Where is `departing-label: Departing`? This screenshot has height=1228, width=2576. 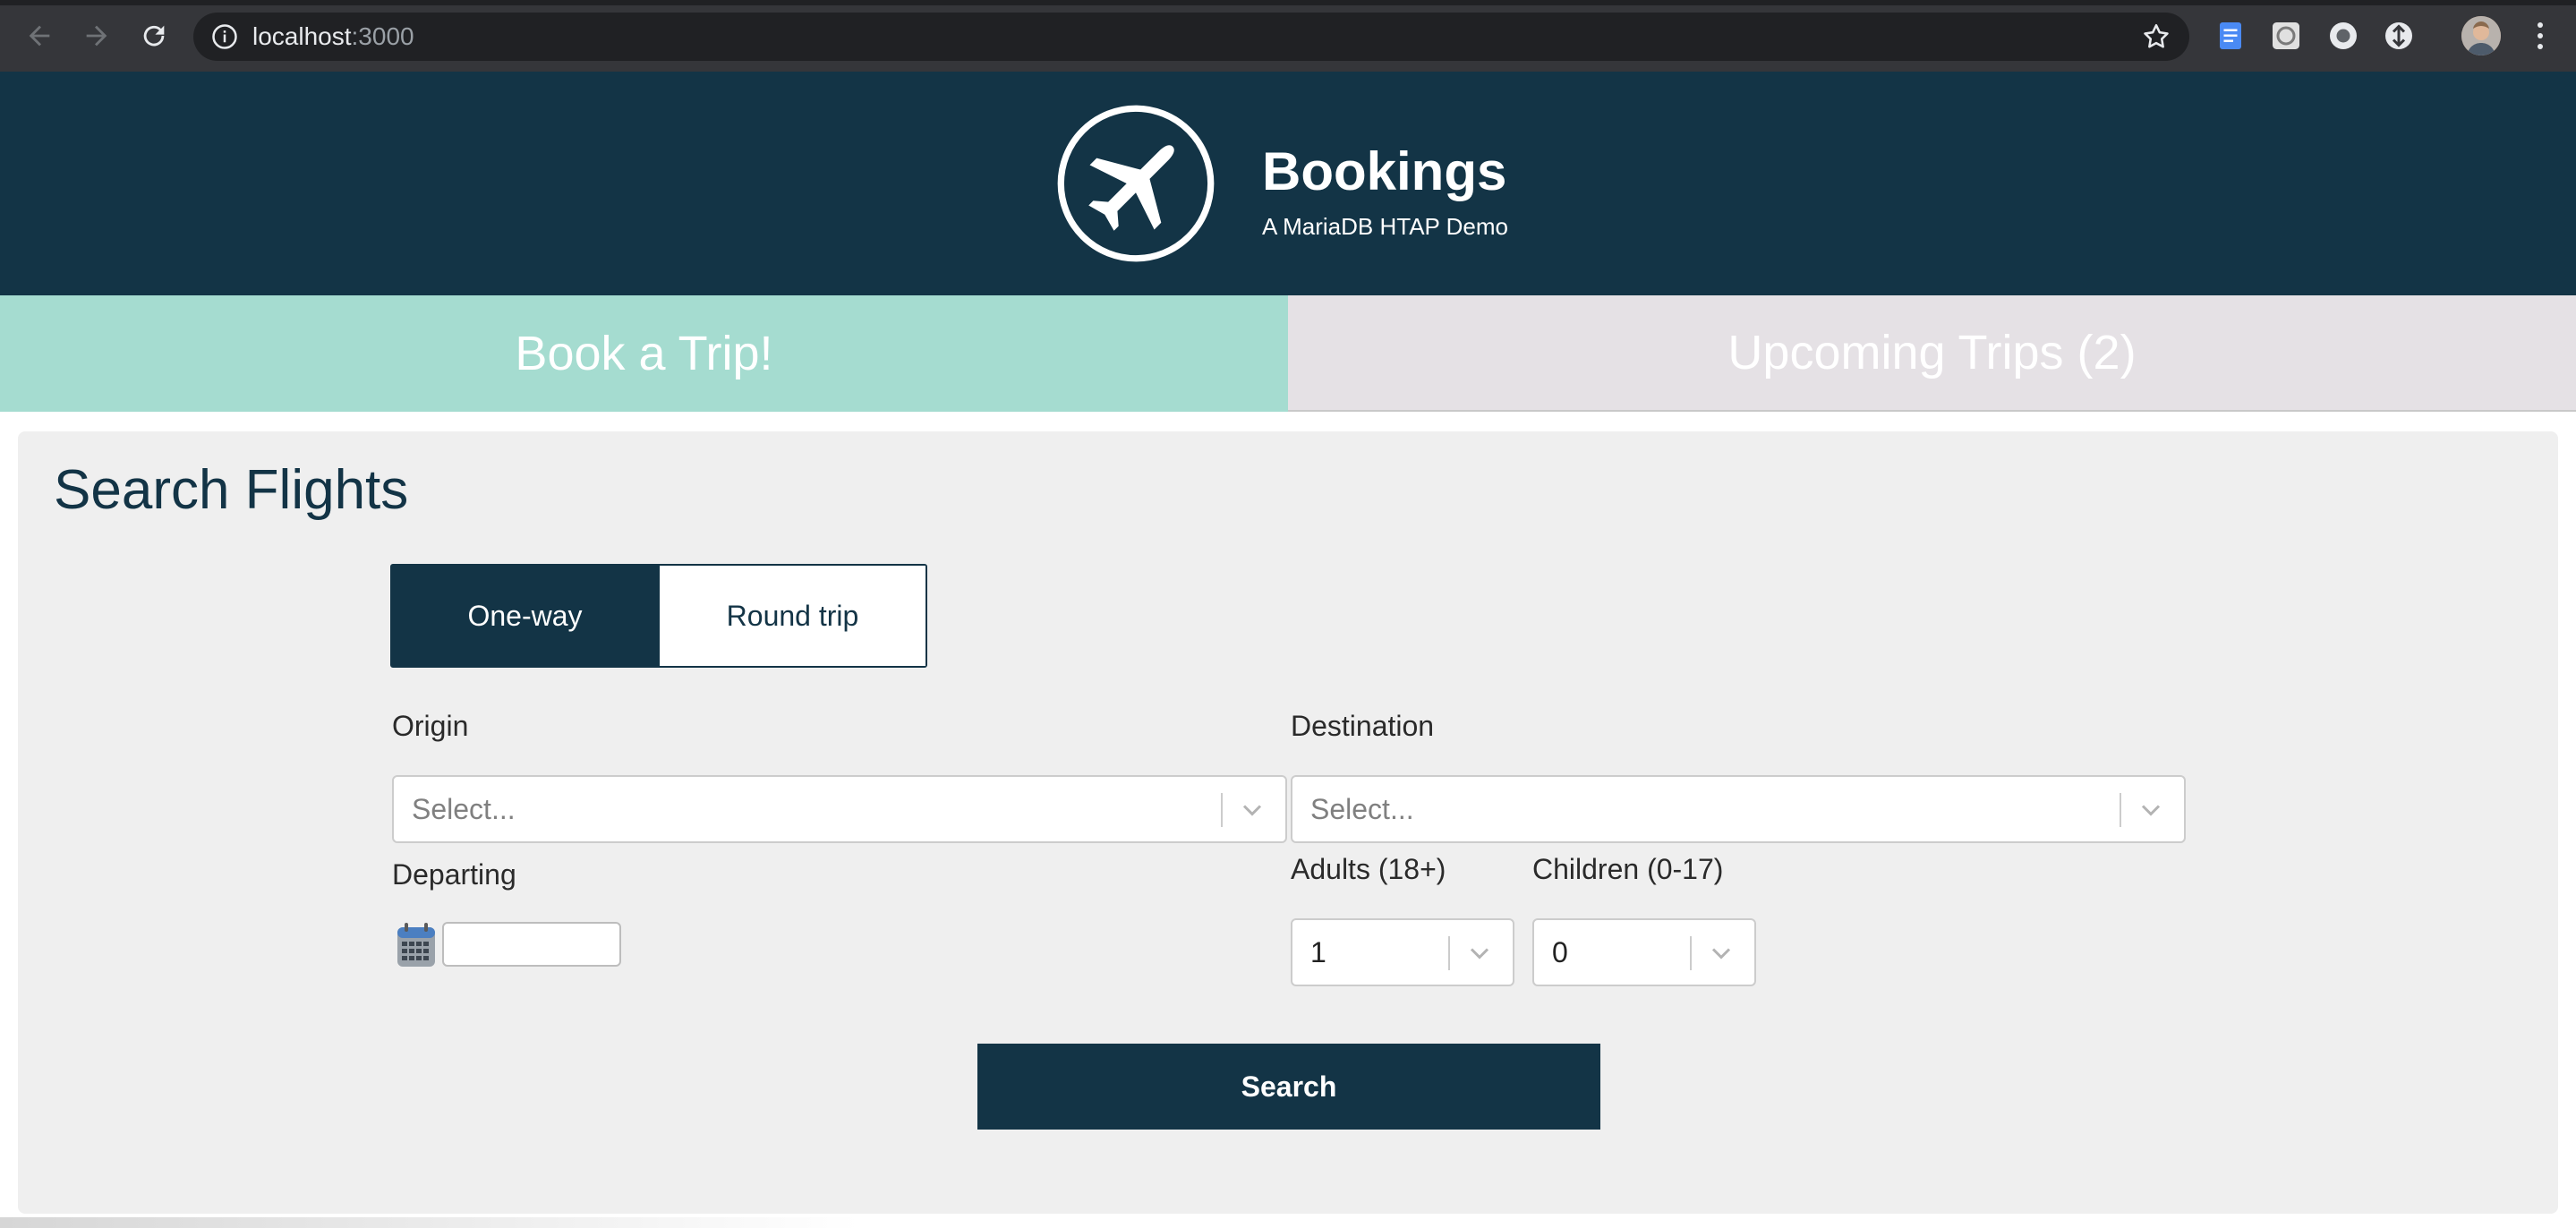 departing-label: Departing is located at coordinates (454, 874).